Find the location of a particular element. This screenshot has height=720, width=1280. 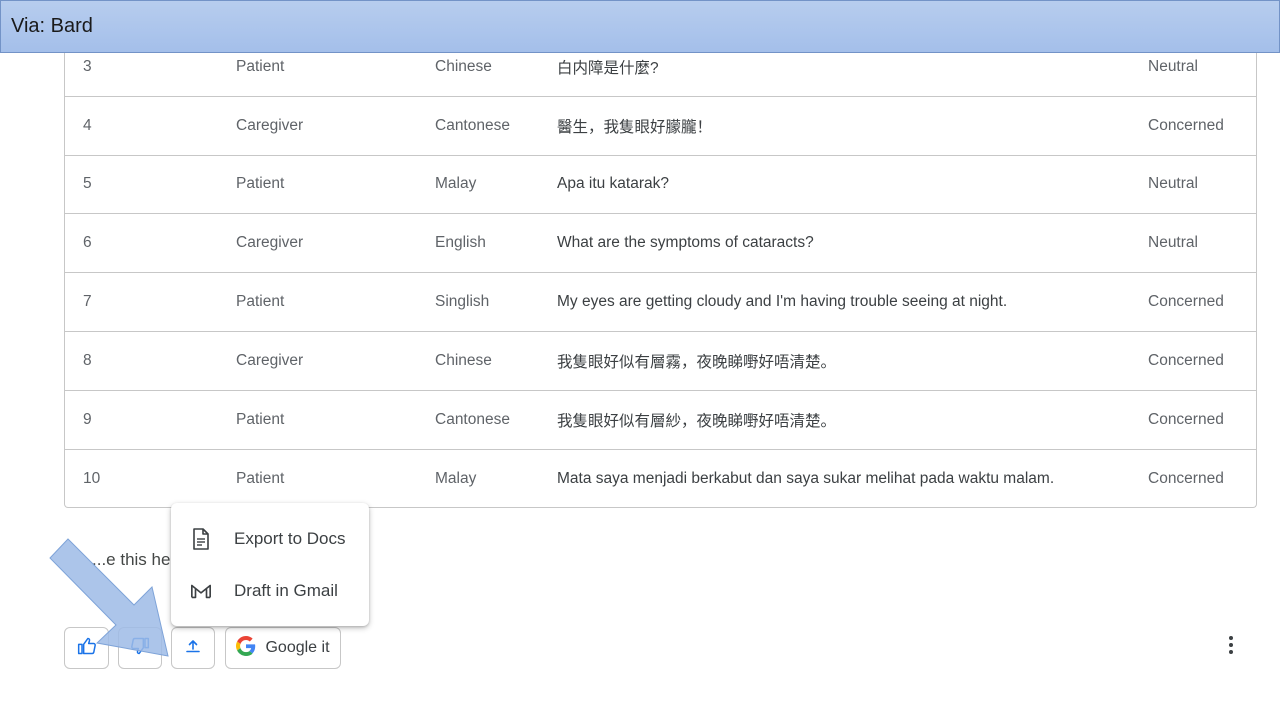

share-export-icon is located at coordinates (193, 648).